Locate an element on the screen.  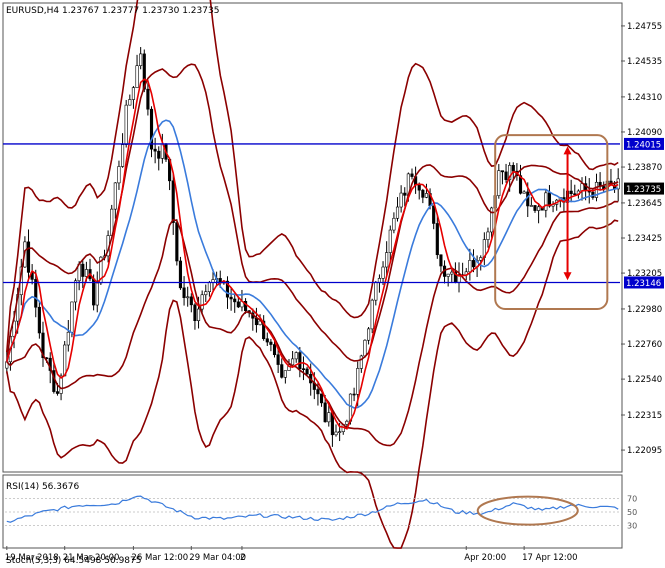
price-tick-label: 1.23425 is located at coordinates (644, 239).